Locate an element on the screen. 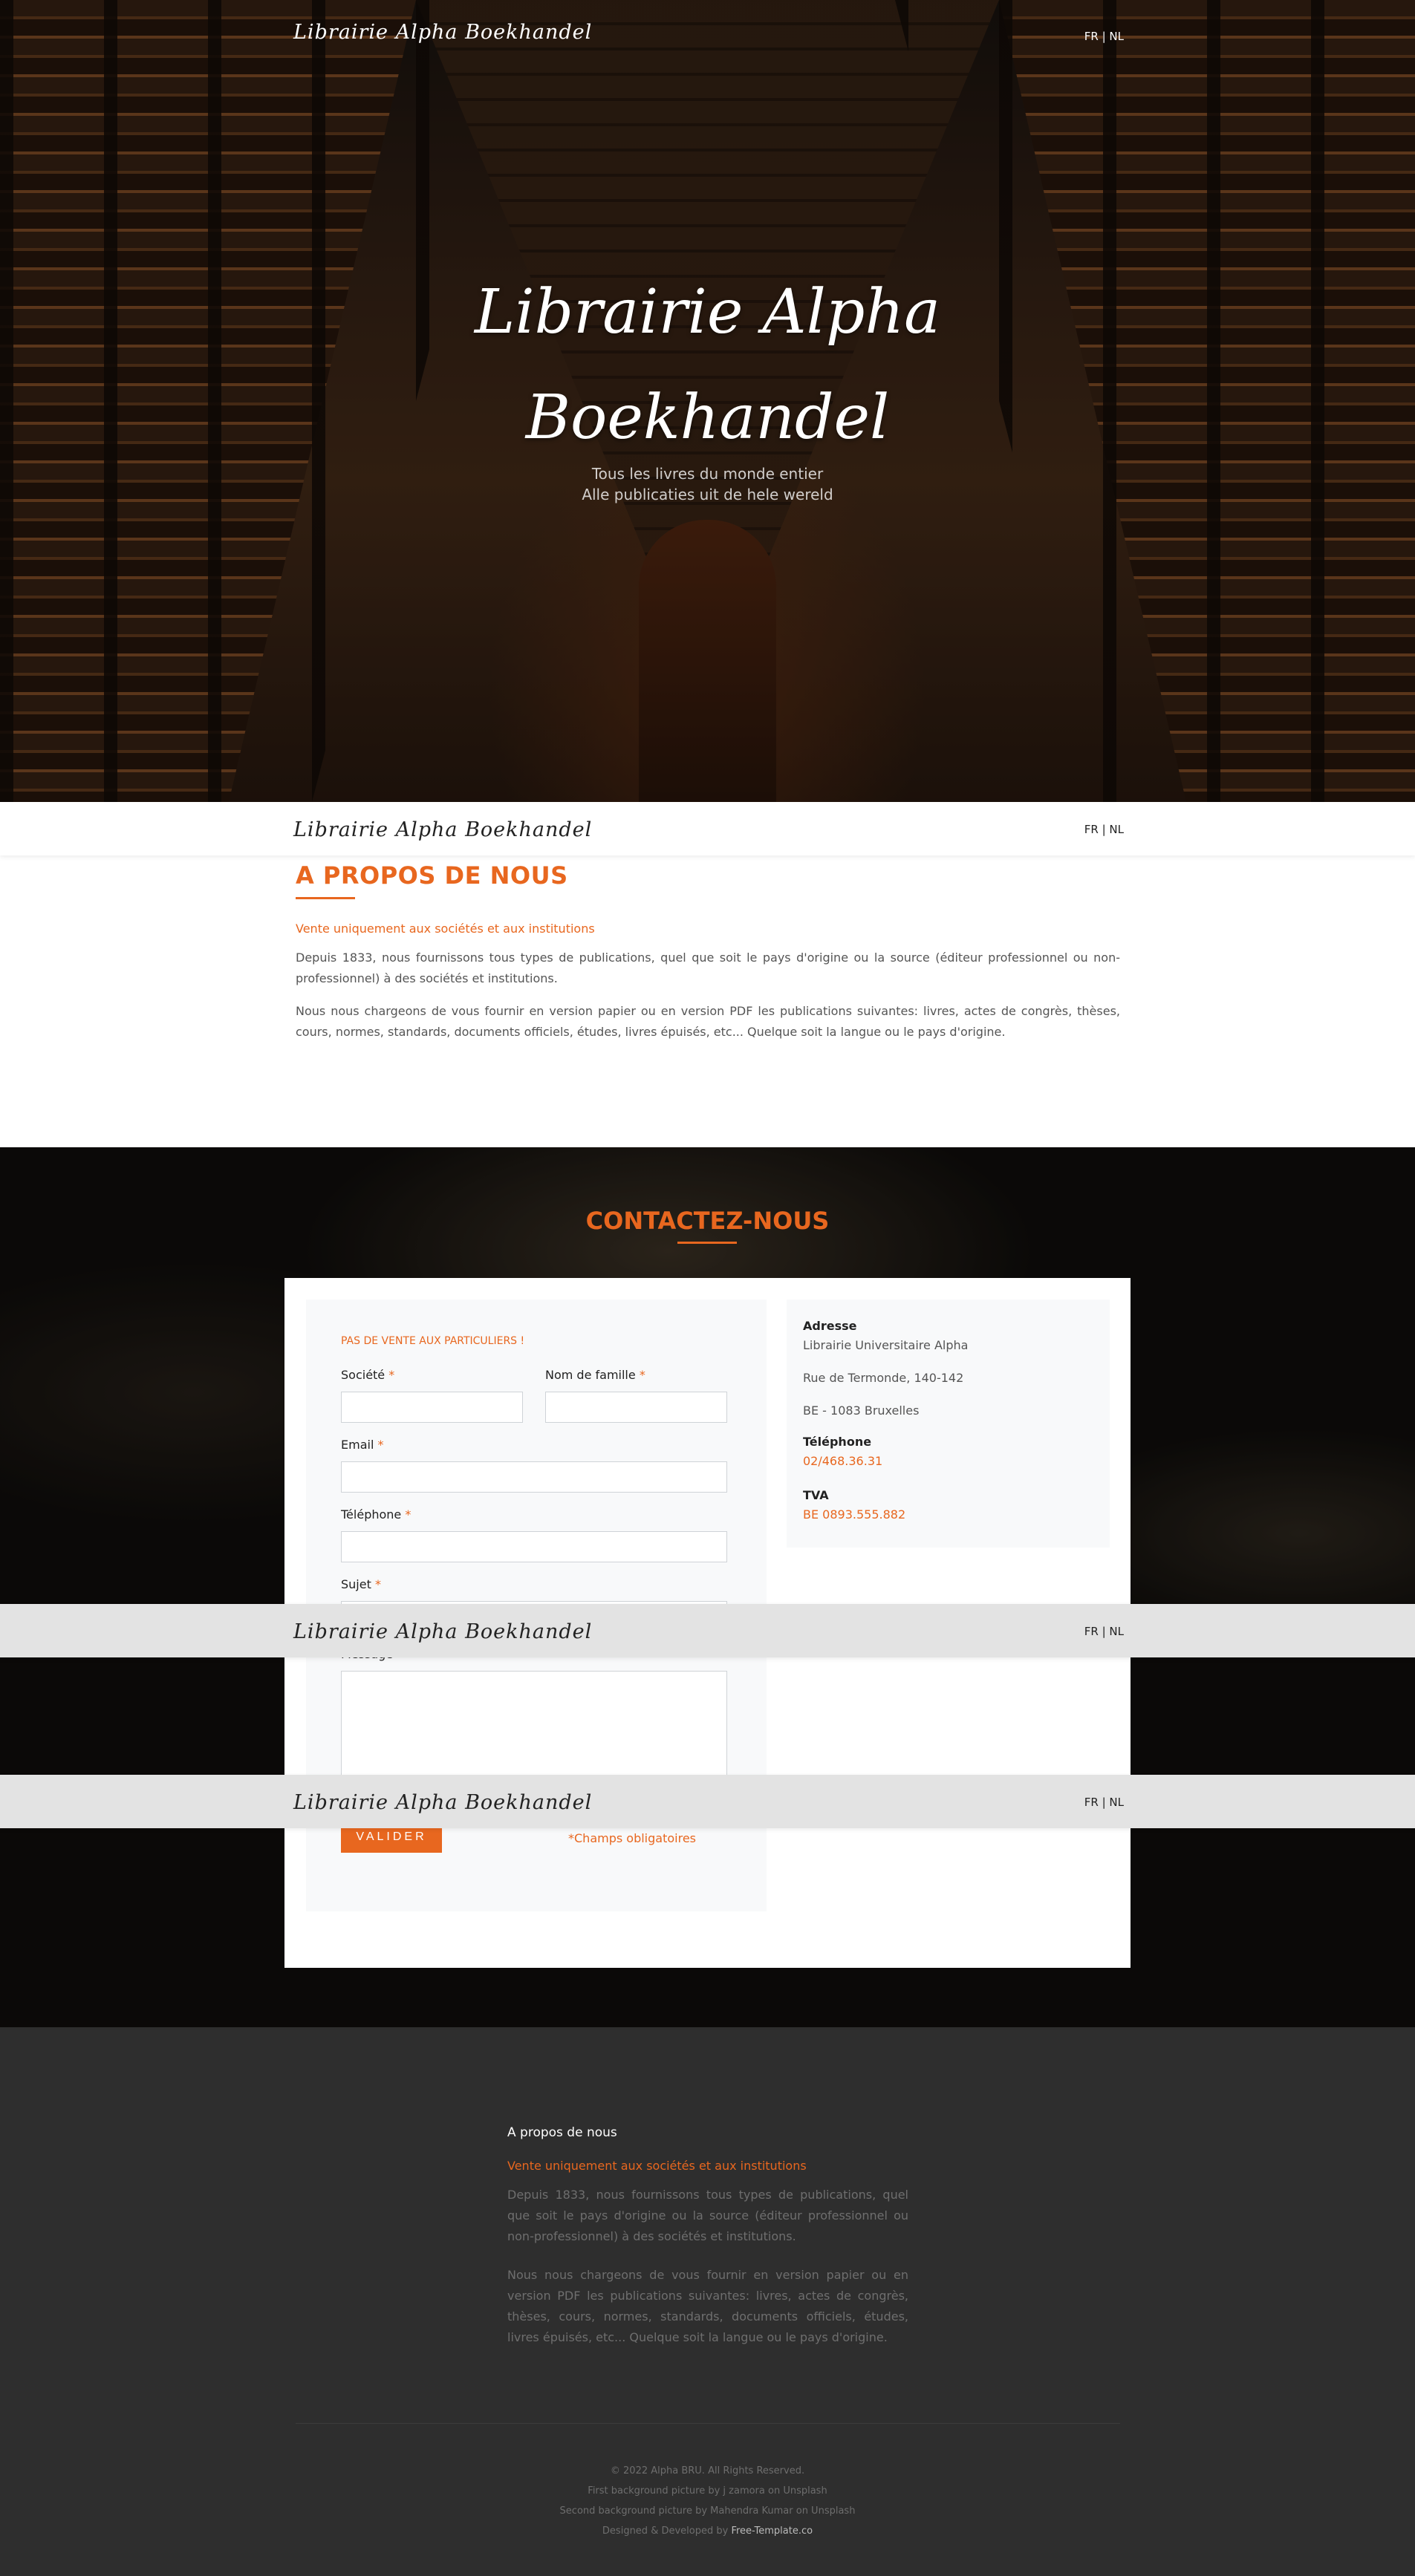 The image size is (1415, 2576). contact-heading-underline is located at coordinates (707, 1243).